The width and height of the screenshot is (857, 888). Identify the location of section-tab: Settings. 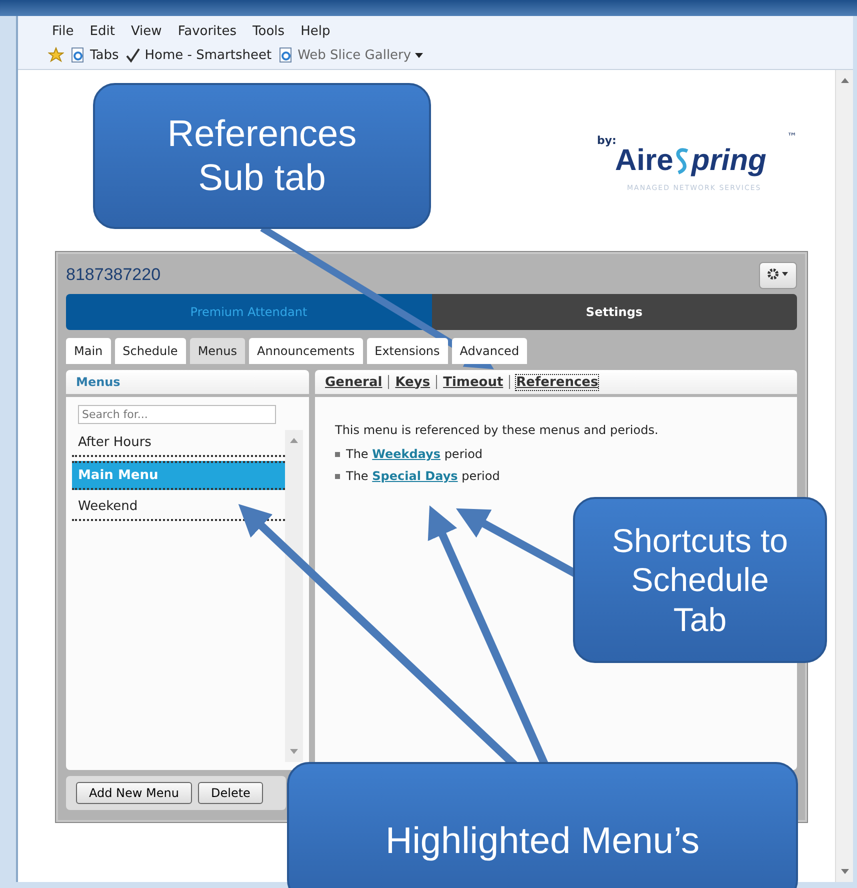
(614, 312).